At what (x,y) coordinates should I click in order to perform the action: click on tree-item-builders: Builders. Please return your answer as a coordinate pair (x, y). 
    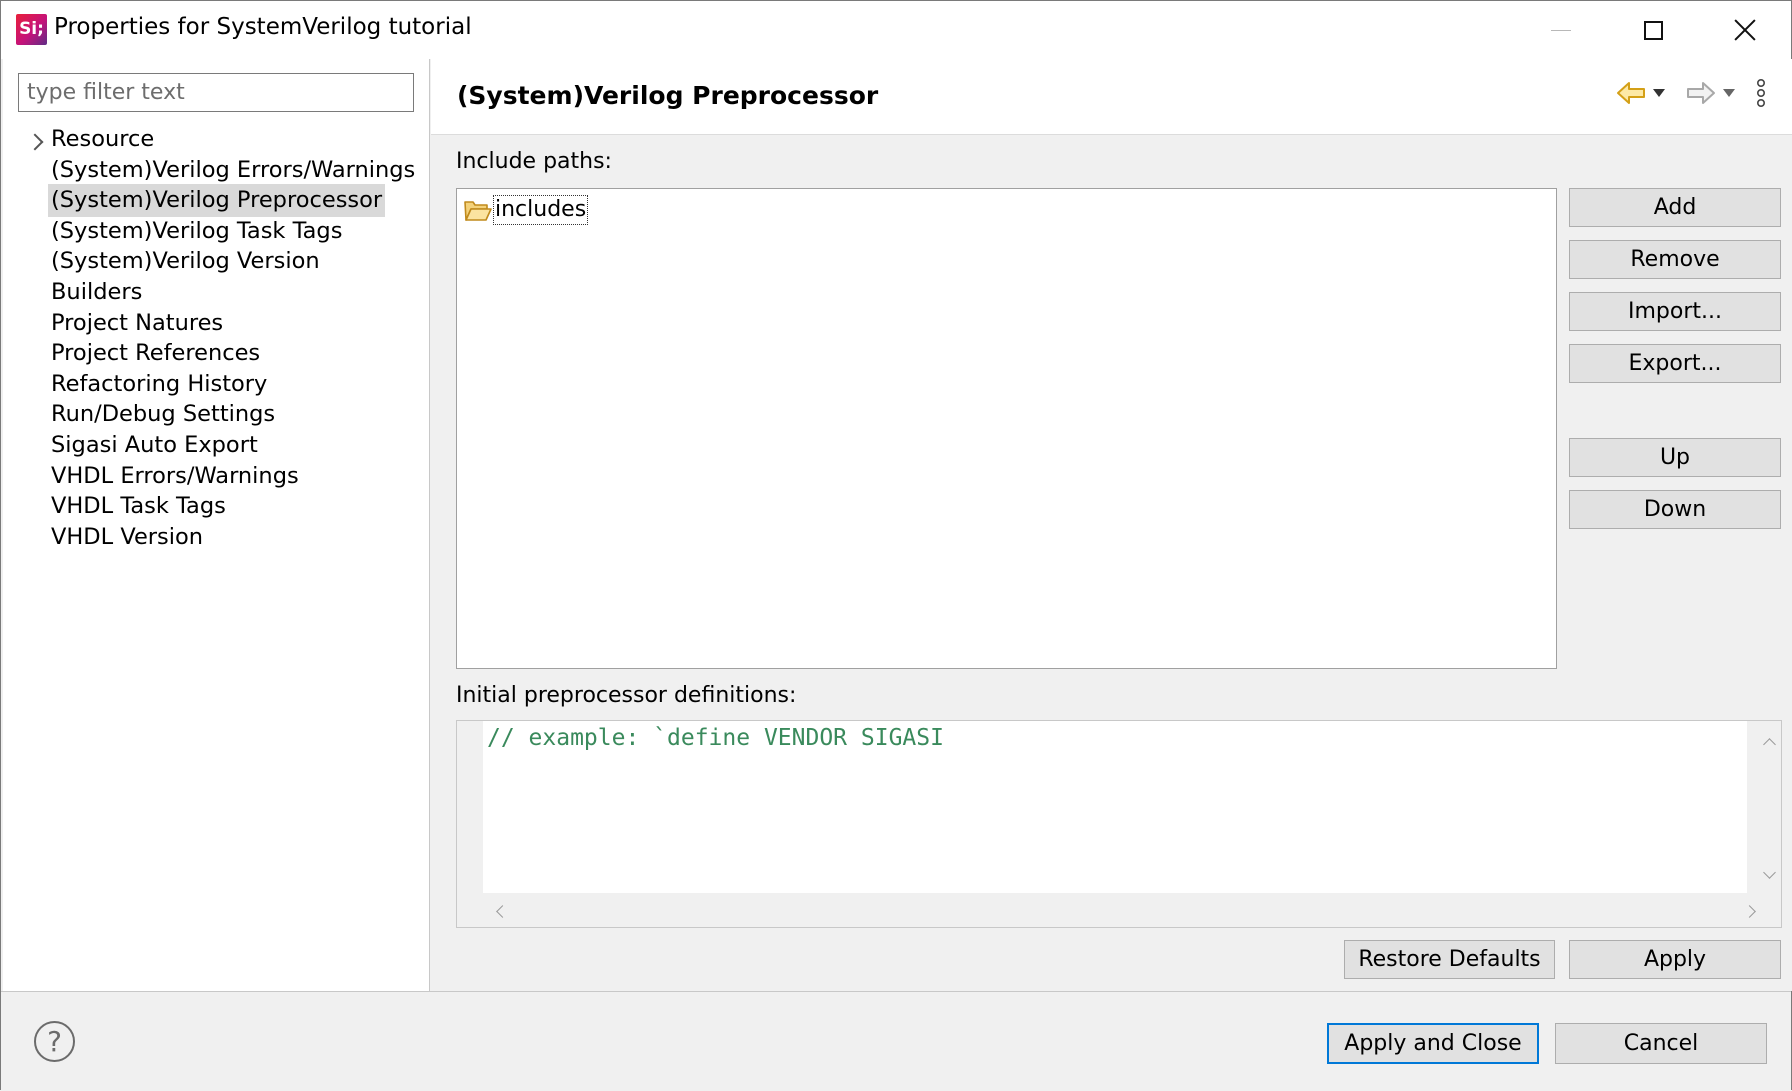
    Looking at the image, I should click on (96, 292).